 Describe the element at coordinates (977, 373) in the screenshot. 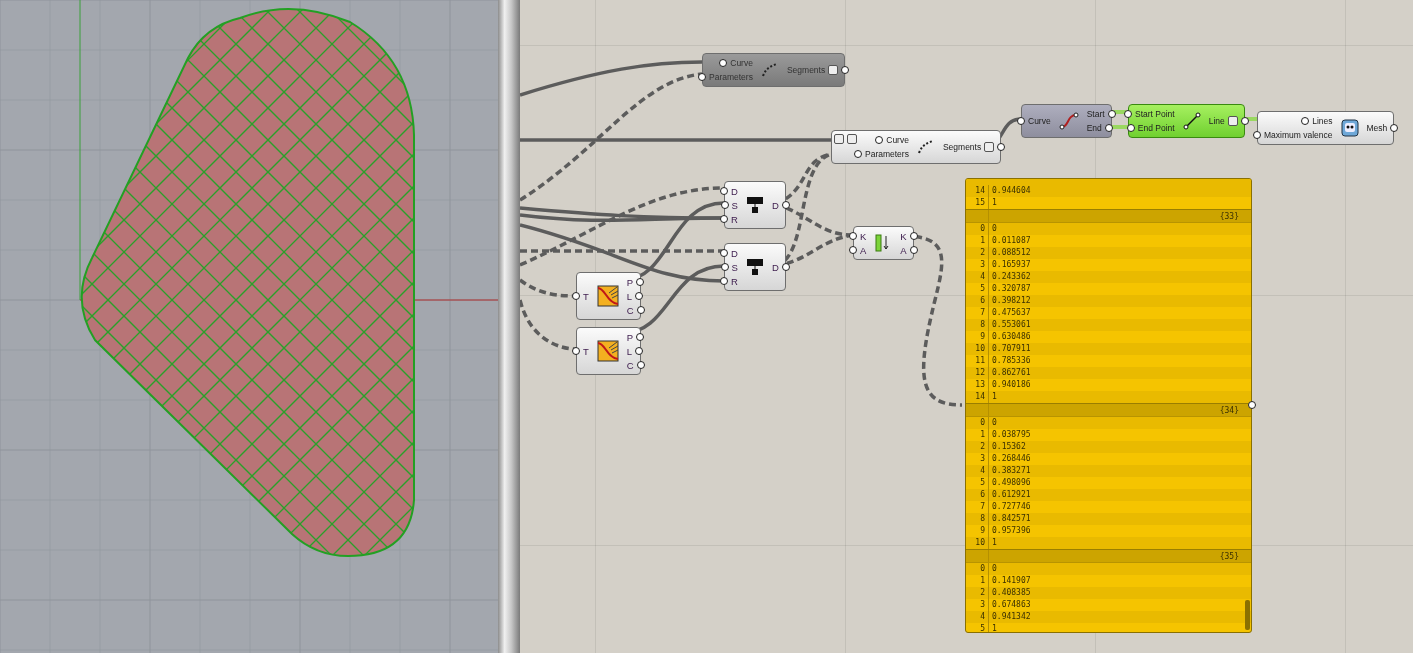

I see `item-index: 12` at that location.